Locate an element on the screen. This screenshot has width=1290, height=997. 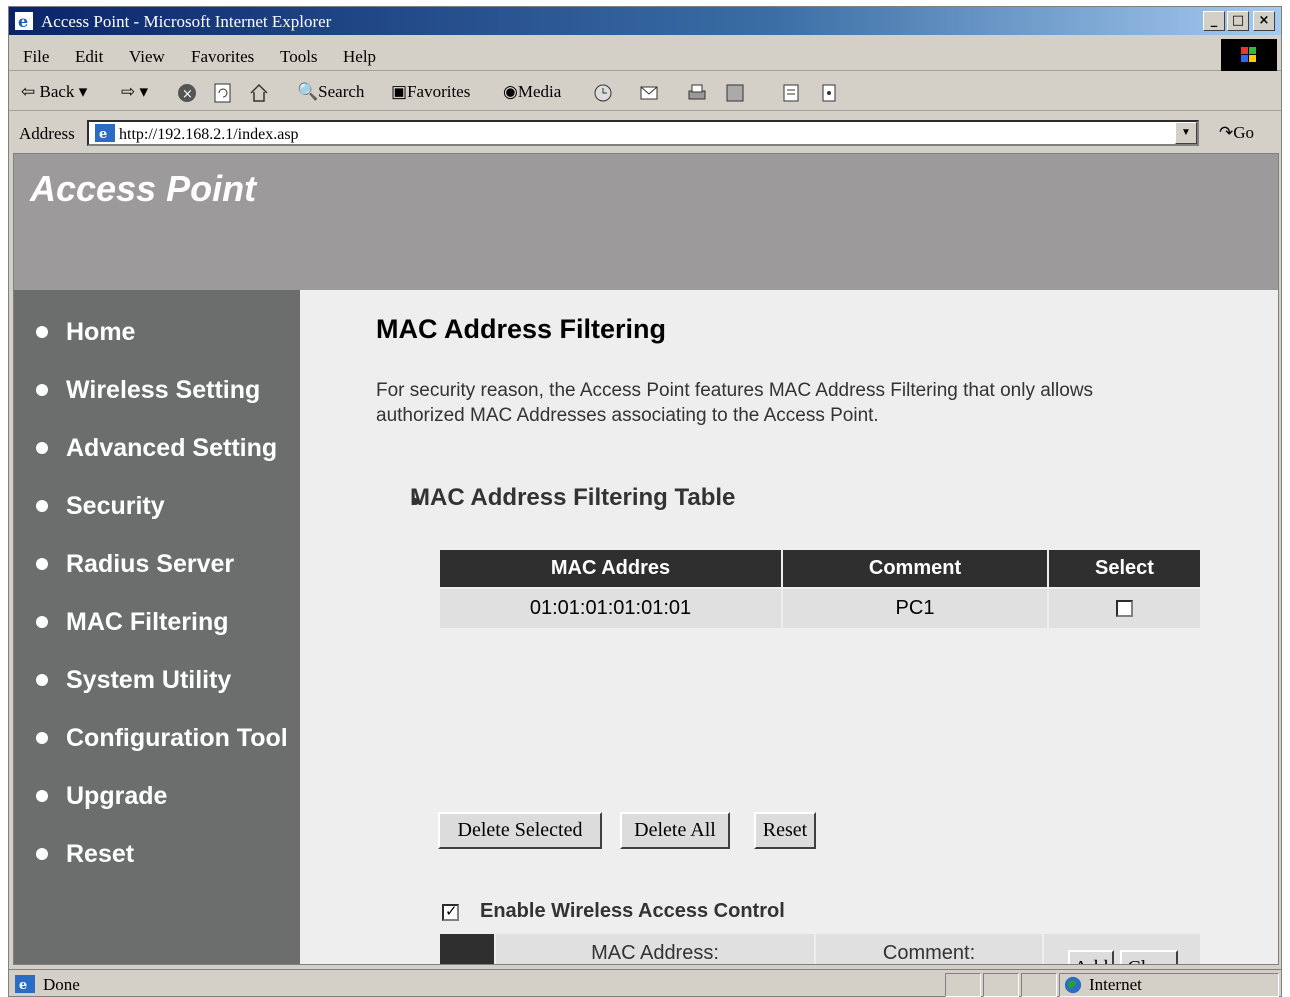
home-icon is located at coordinates (259, 93).